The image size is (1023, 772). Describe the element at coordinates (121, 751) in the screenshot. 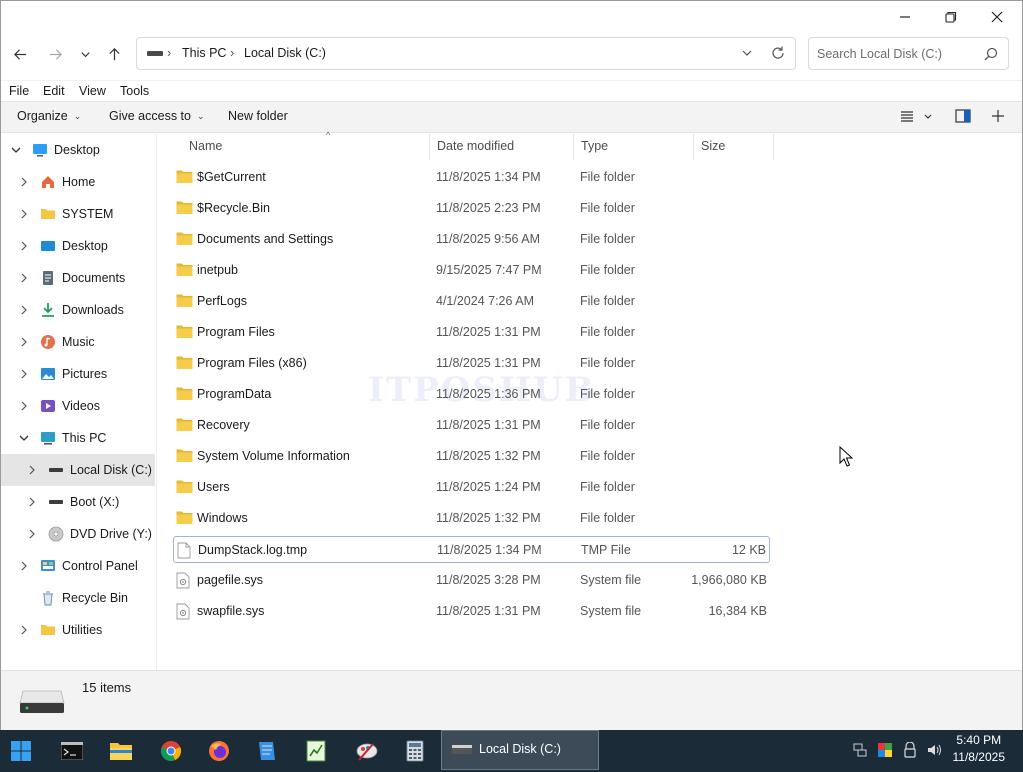

I see `taskbar-file-explorer` at that location.